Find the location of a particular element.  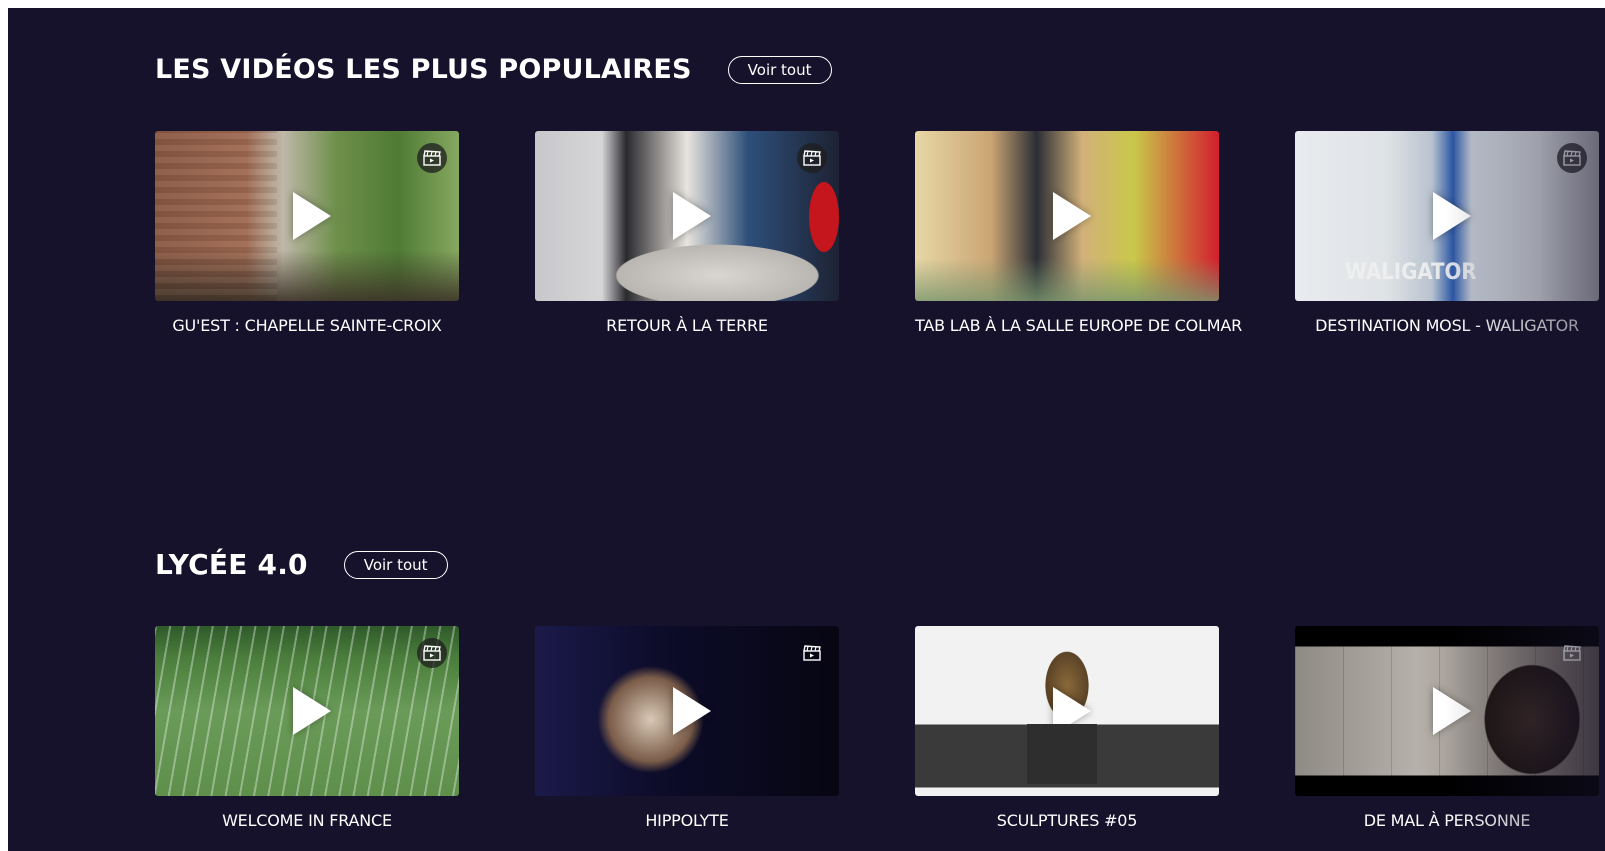

video-card: WELCOME IN FRANCE is located at coordinates (307, 728).